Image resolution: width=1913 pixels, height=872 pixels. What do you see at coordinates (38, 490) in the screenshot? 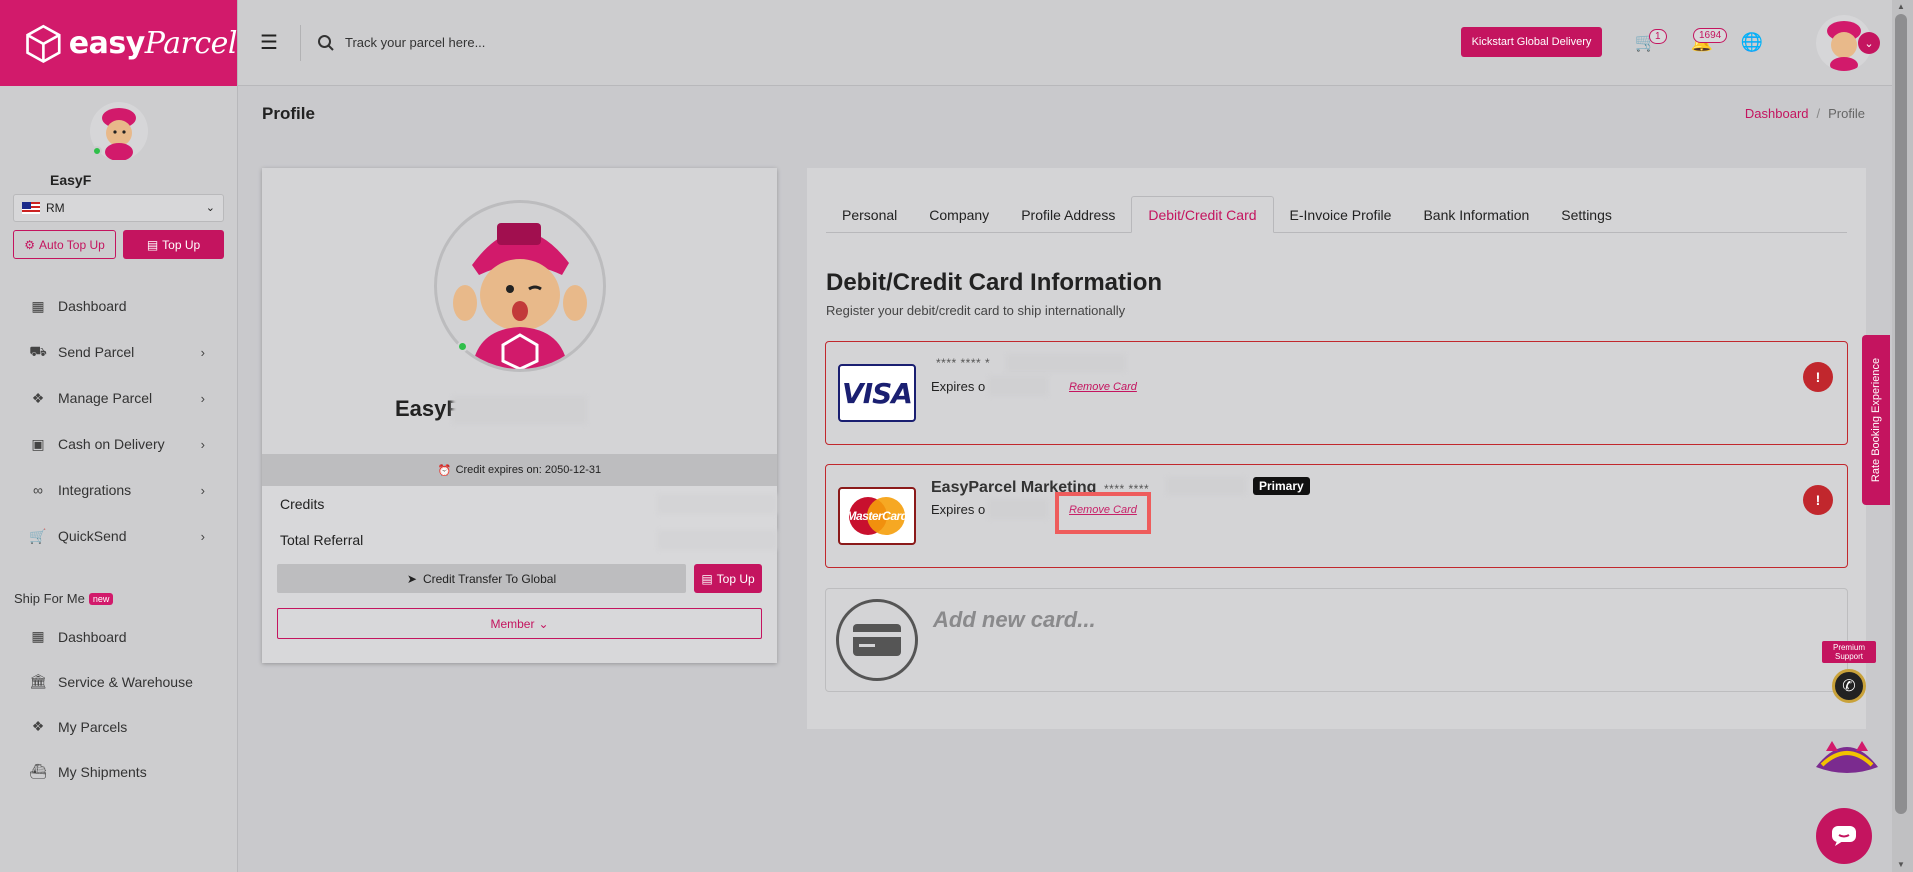
I see `link-icon: ∞` at bounding box center [38, 490].